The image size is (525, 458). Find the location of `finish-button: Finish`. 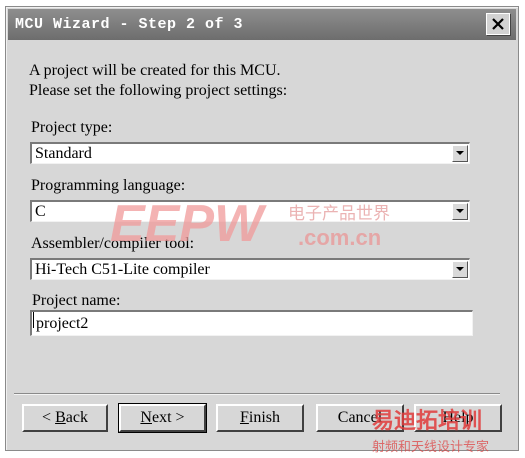

finish-button: Finish is located at coordinates (260, 418).